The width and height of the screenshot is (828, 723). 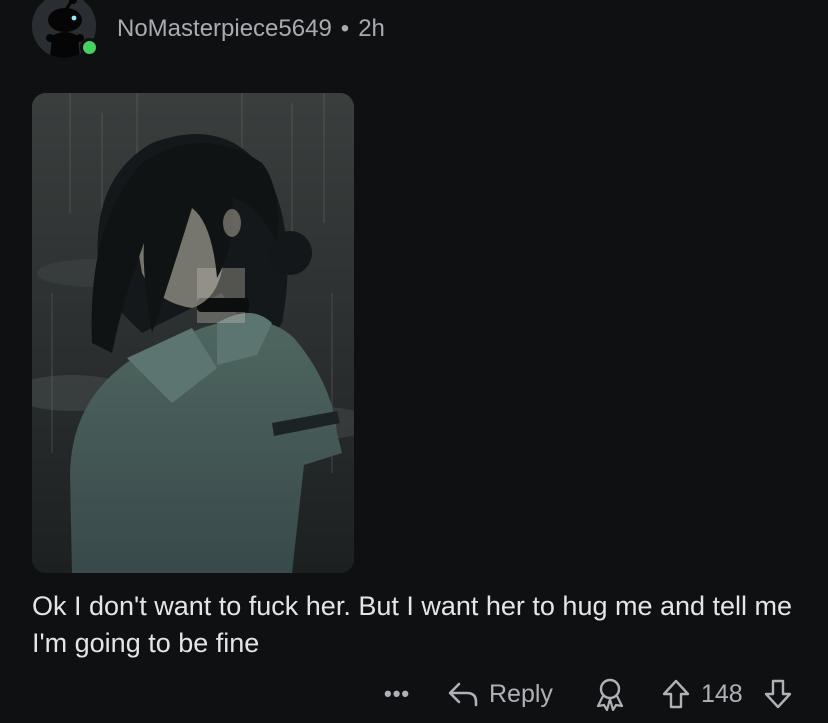 I want to click on award-icon, so click(x=610, y=694).